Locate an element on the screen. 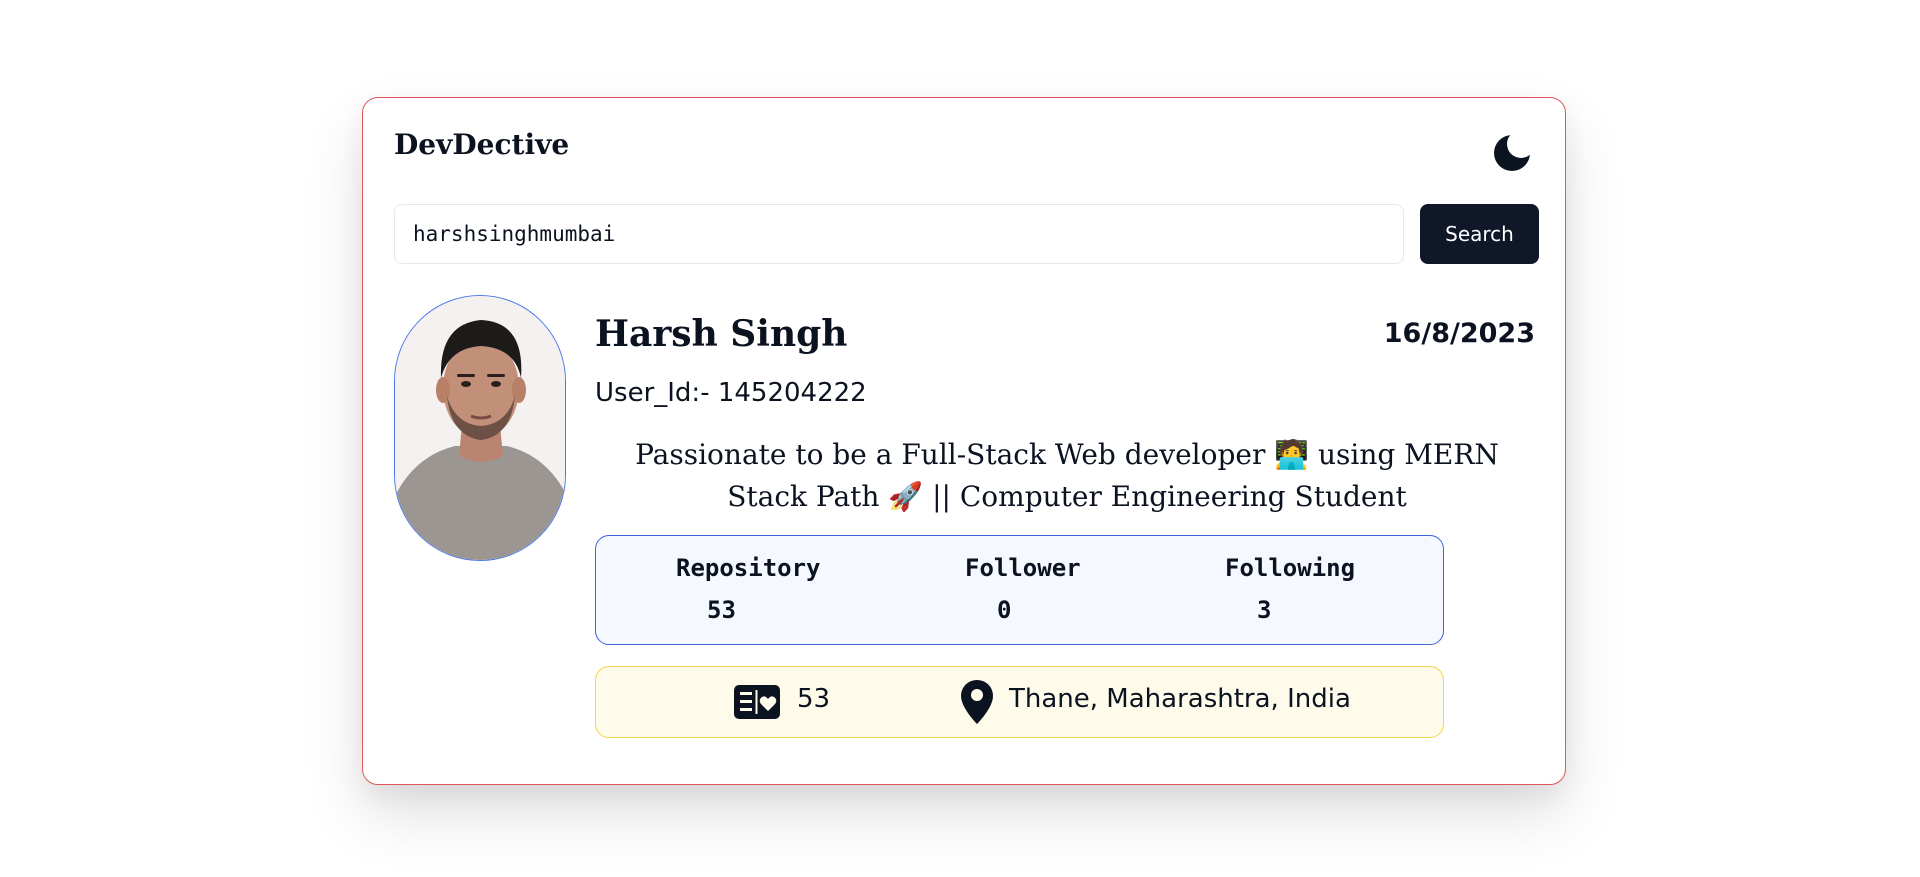 This screenshot has width=1920, height=877. gist-card-icon is located at coordinates (757, 705).